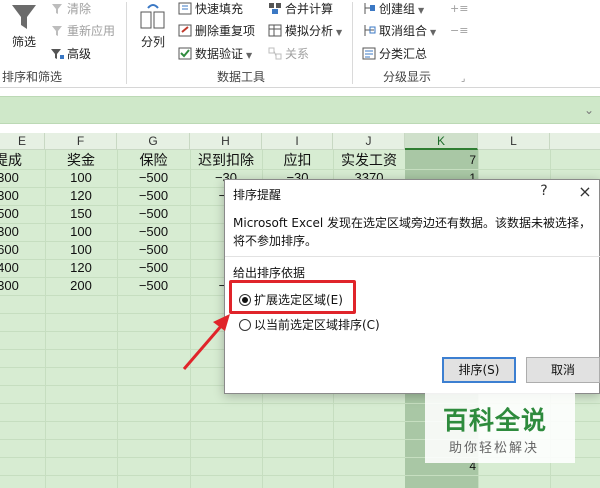  Describe the element at coordinates (226, 141) in the screenshot. I see `column-header-h: H` at that location.